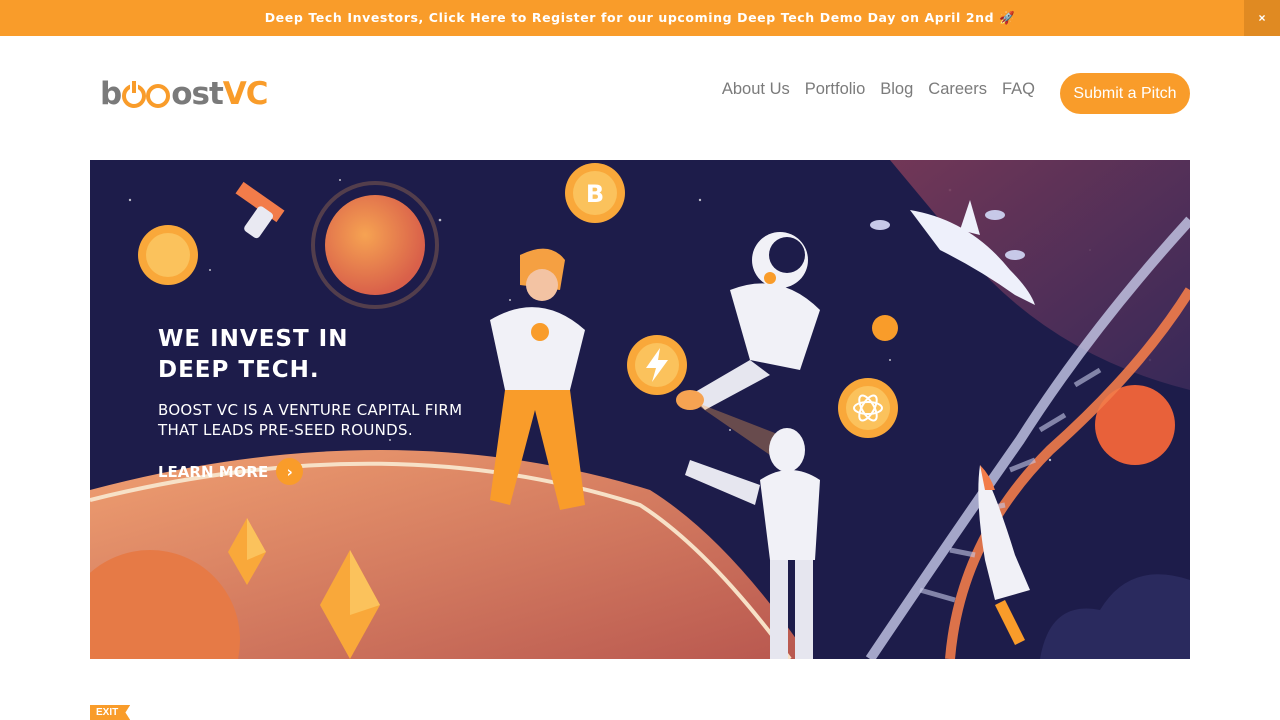 Image resolution: width=1280 pixels, height=720 pixels. I want to click on logo-text-b: b, so click(111, 94).